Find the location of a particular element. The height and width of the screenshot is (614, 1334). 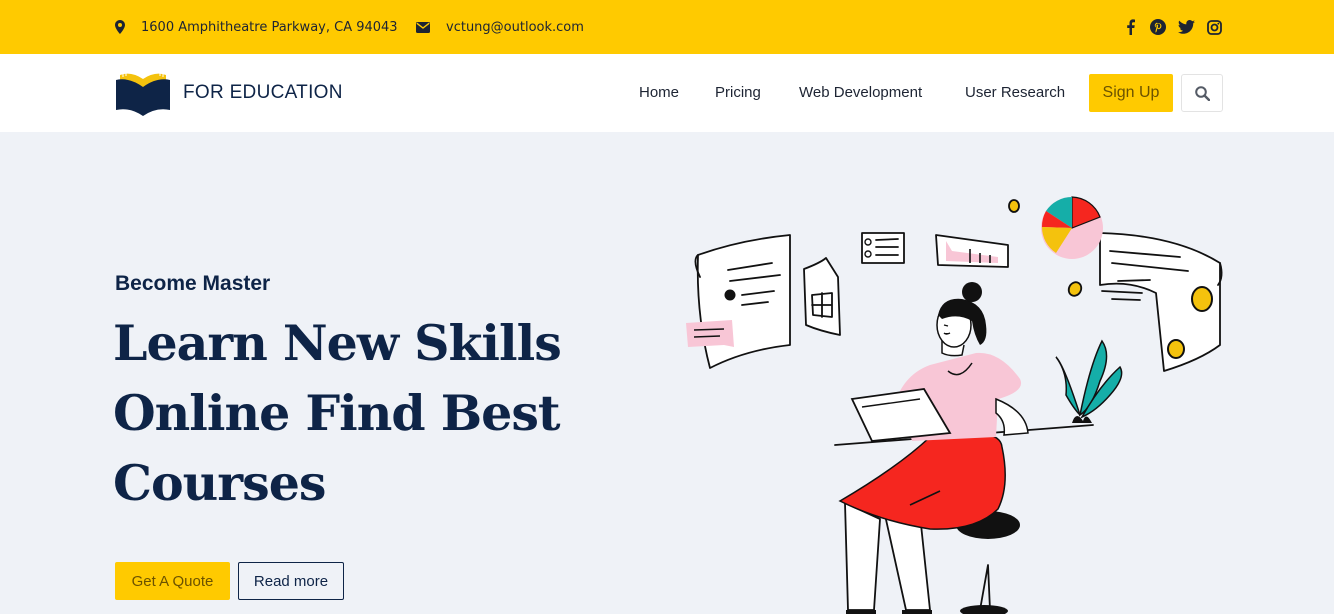

email-info: vctung@outlook.com is located at coordinates (500, 27).